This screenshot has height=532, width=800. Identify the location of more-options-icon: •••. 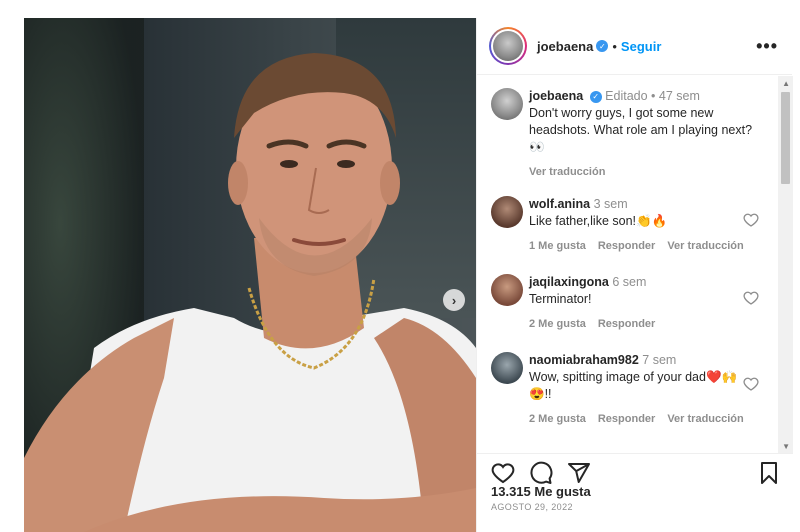
(767, 46).